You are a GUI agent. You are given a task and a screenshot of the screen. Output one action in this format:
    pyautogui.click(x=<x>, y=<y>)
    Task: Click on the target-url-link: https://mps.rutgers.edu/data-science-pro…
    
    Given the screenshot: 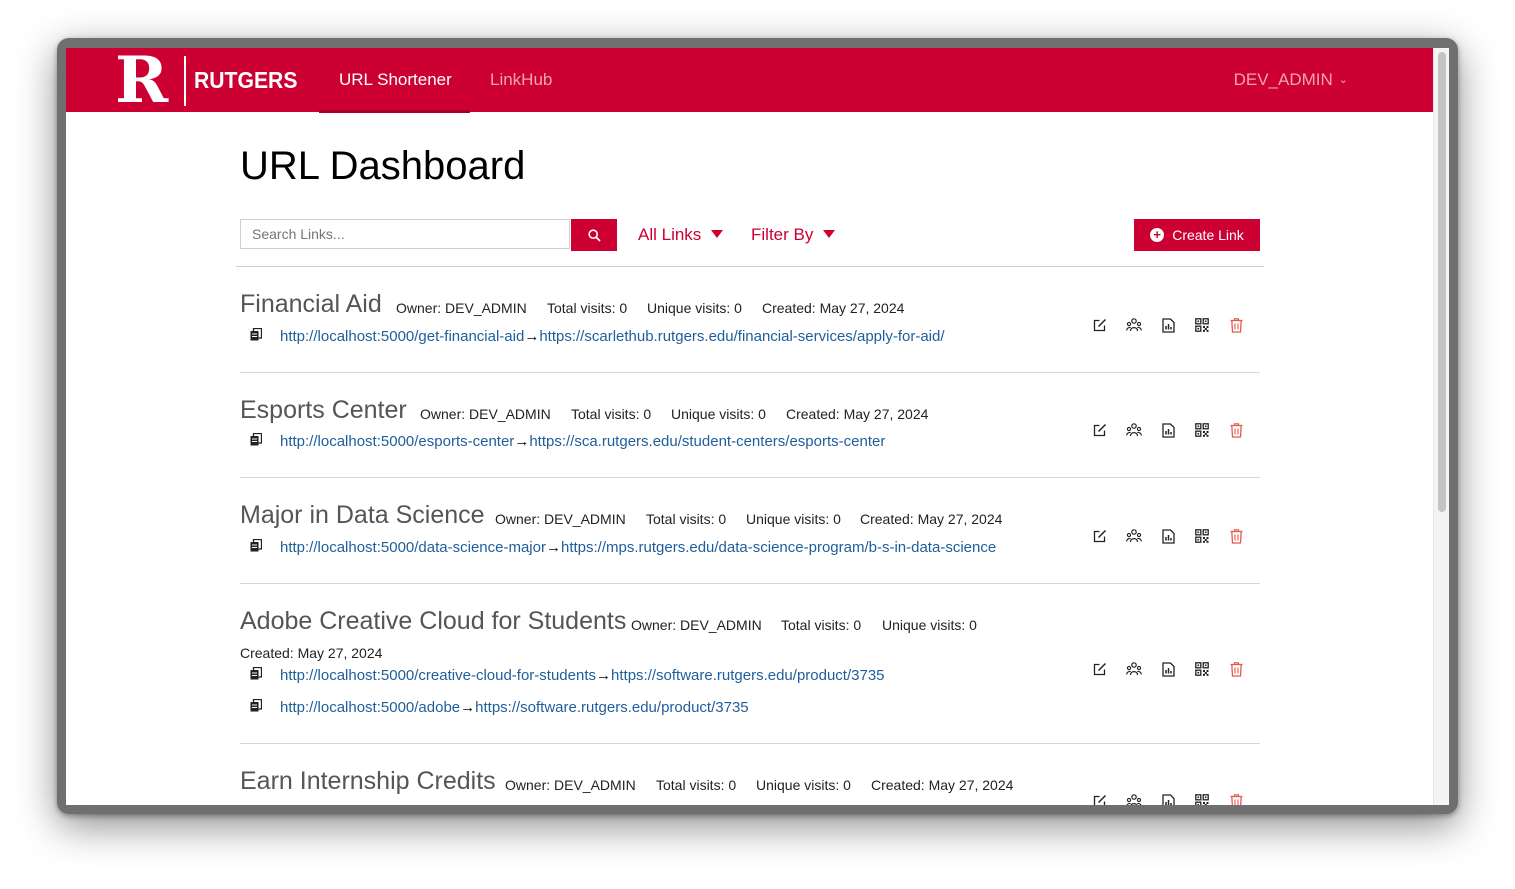 What is the action you would take?
    pyautogui.click(x=778, y=547)
    